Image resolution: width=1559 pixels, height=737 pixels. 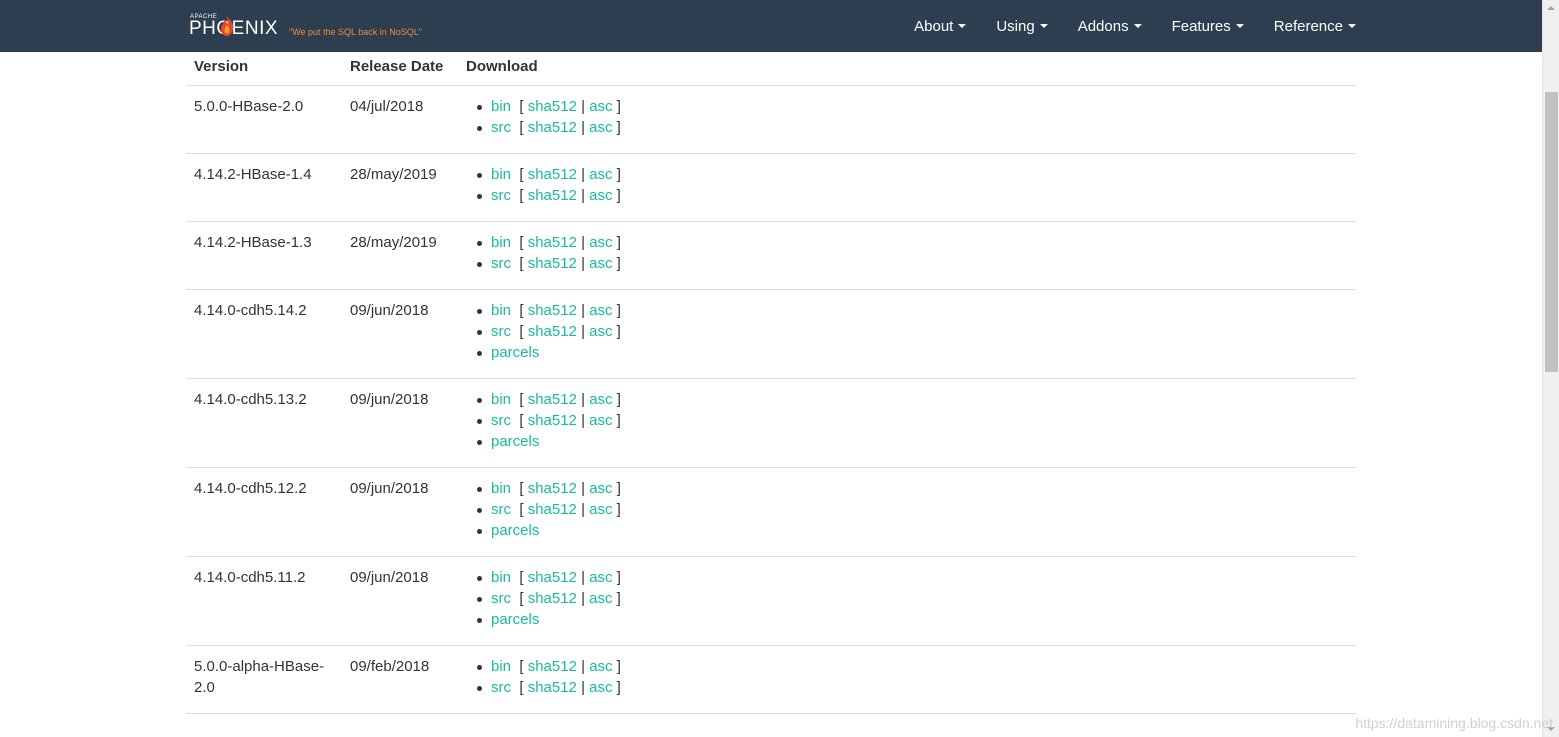 What do you see at coordinates (1551, 232) in the screenshot?
I see `scroll-thumb` at bounding box center [1551, 232].